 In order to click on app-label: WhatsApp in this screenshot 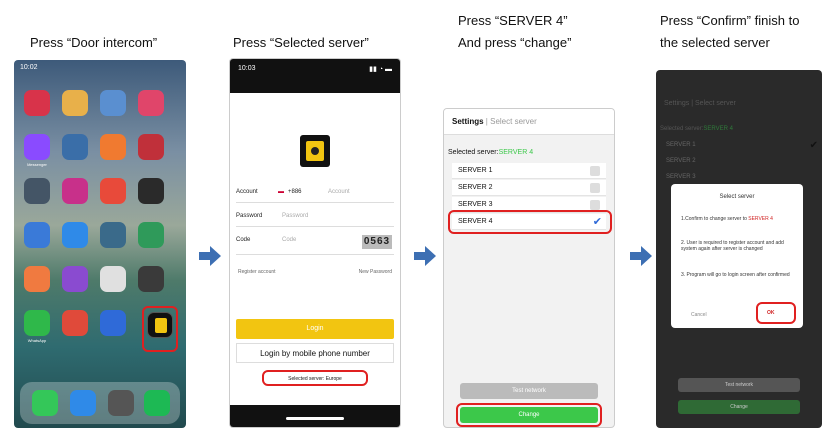, I will do `click(37, 340)`.